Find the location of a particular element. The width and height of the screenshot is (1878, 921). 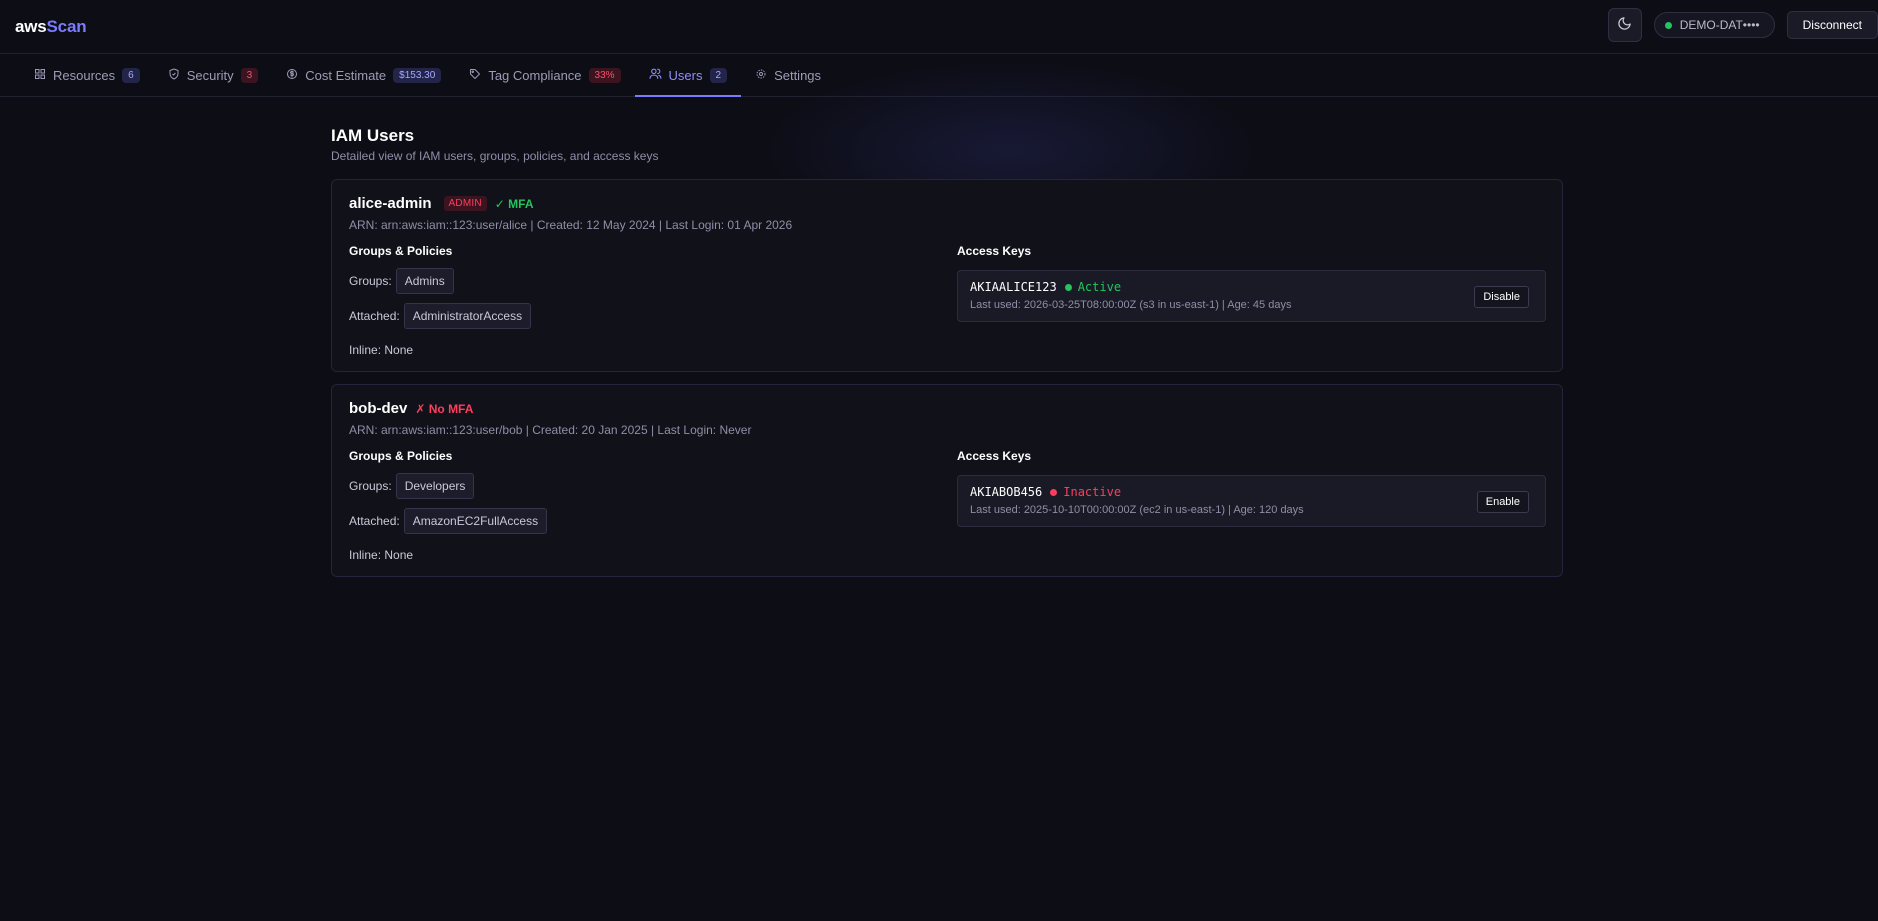

tab-resources: Resources 6 is located at coordinates (87, 75).